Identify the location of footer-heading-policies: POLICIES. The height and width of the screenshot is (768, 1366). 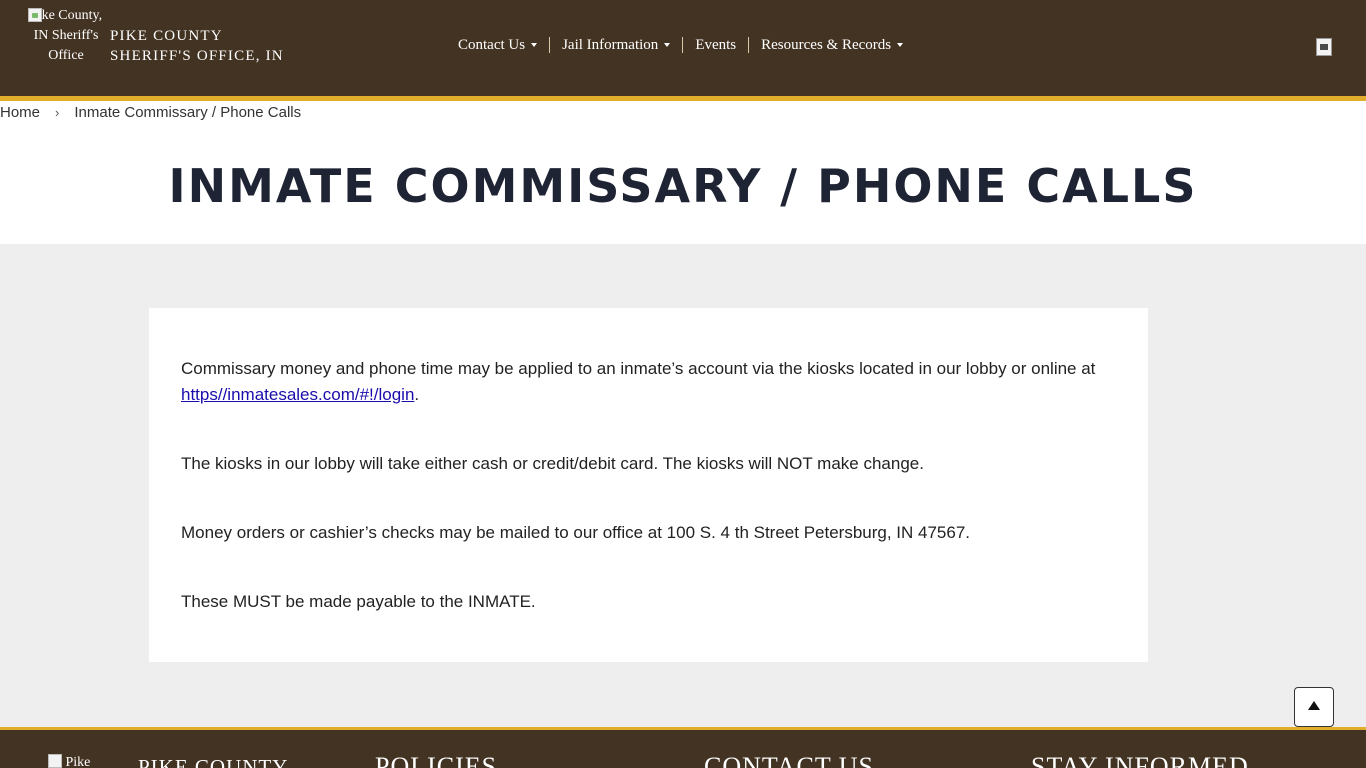
(436, 760).